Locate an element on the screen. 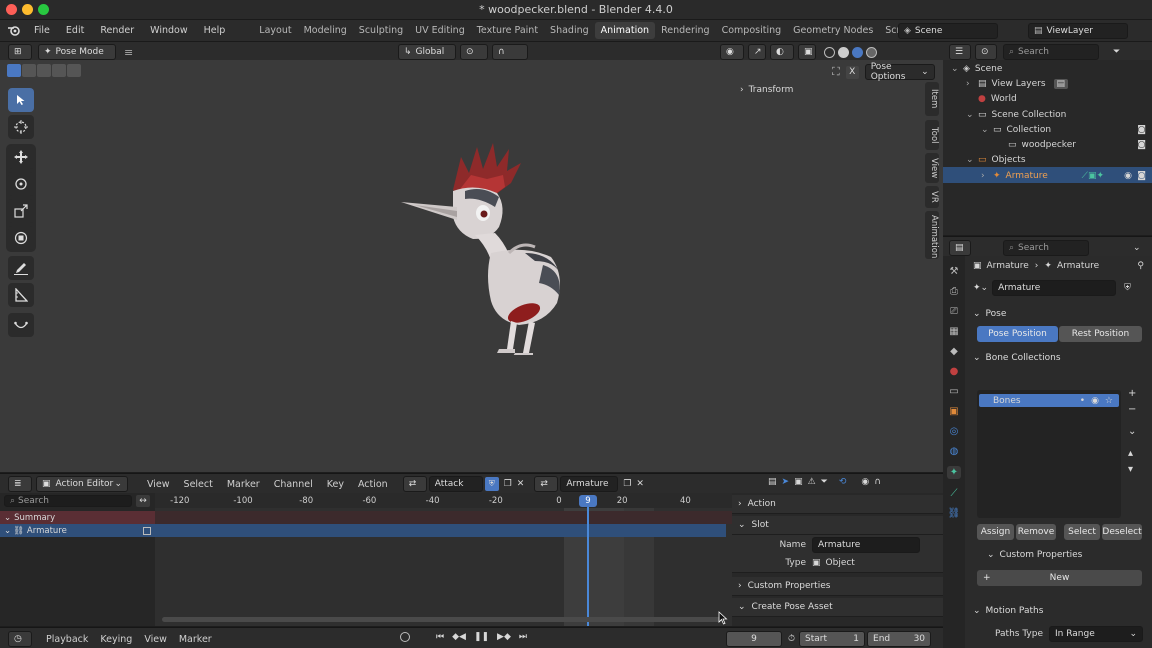 The image size is (1152, 648). modifier-tab-icon: ◎ is located at coordinates (954, 431).